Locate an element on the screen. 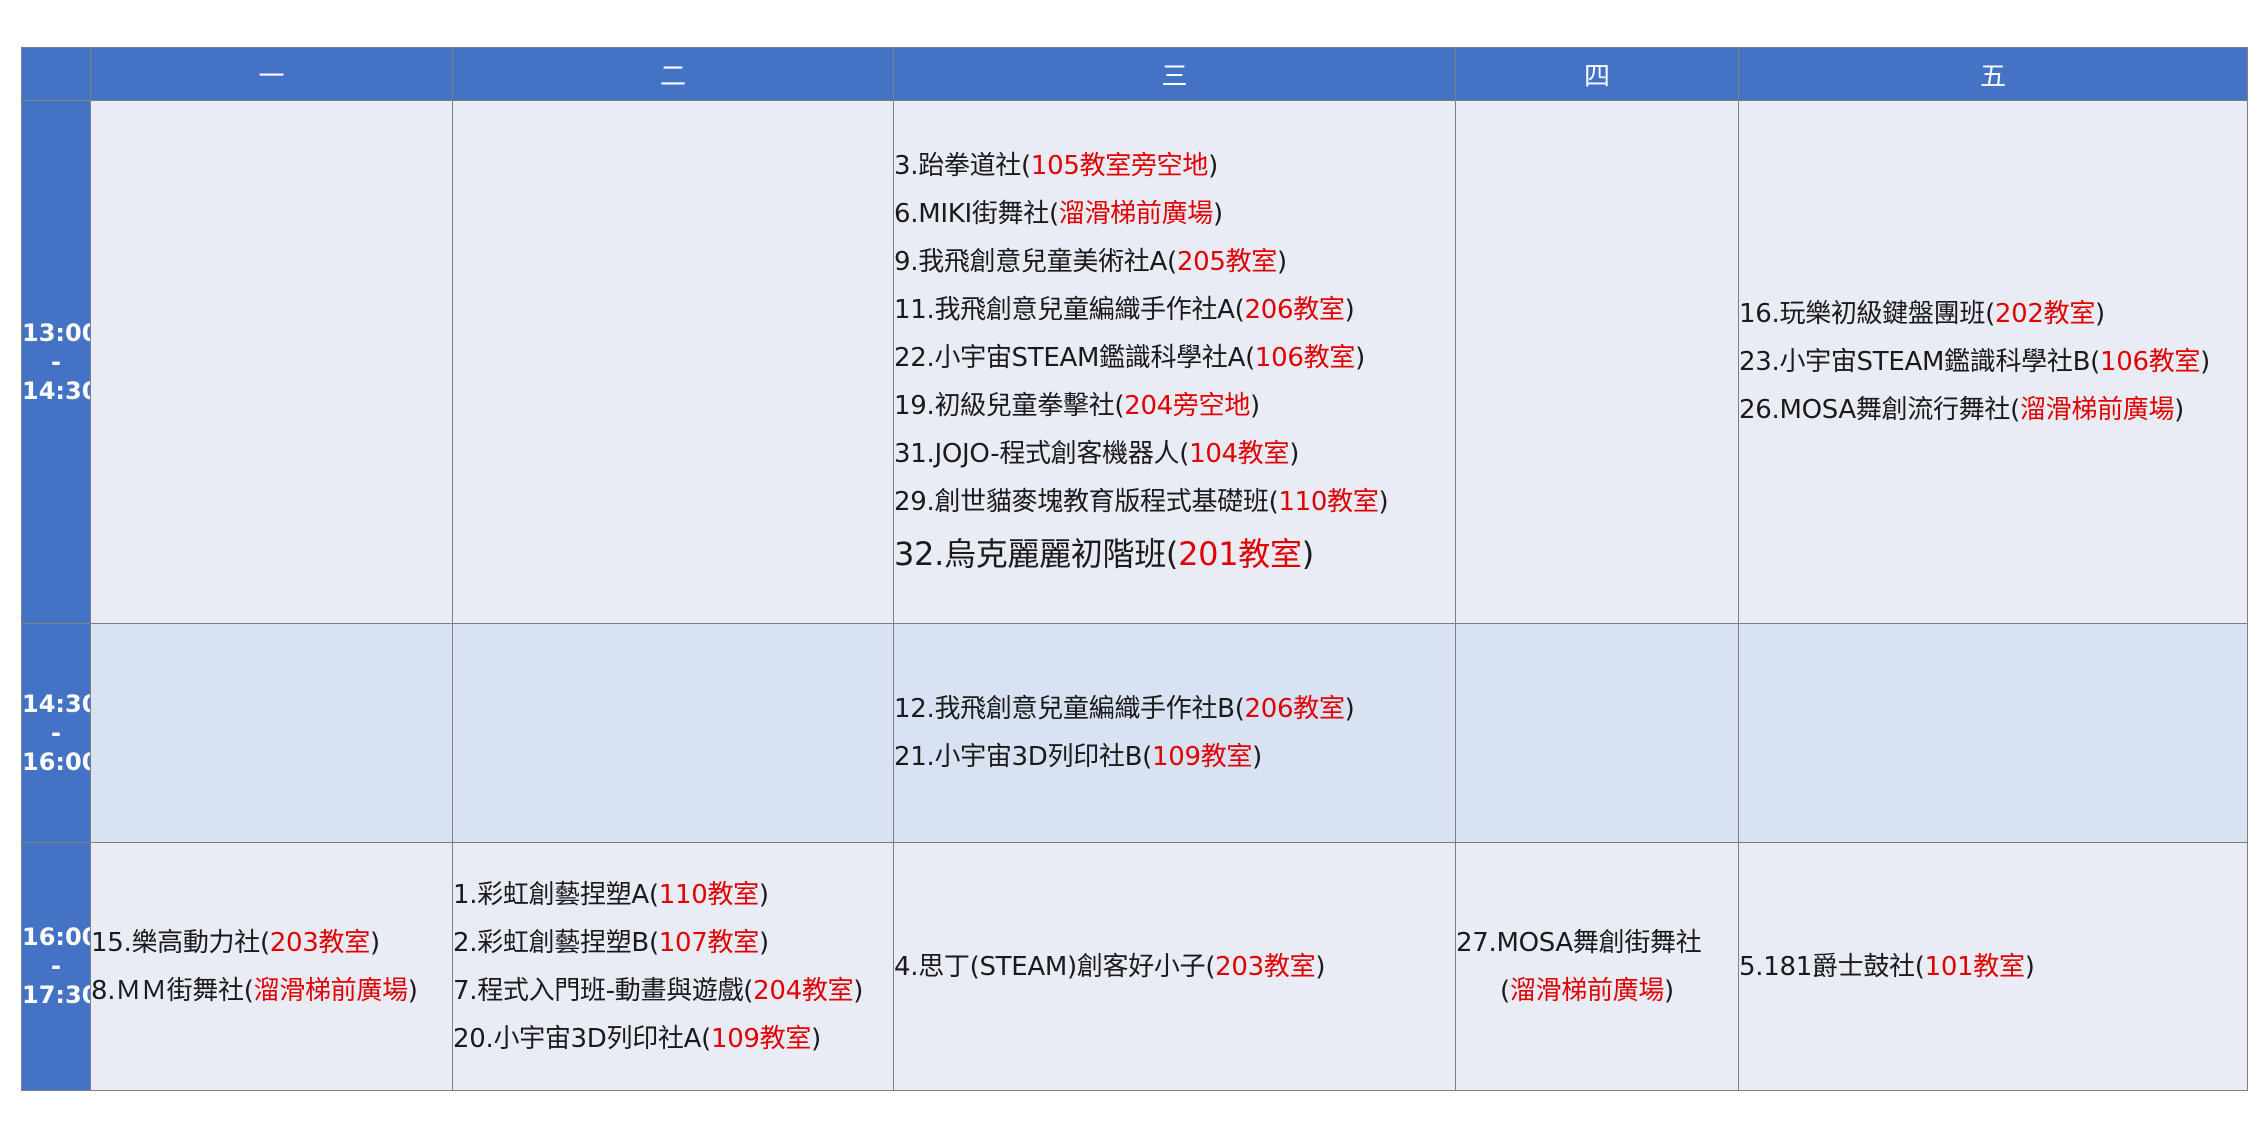  club-entry: 32.烏克麗麗初階班(201教室) is located at coordinates (1174, 554).